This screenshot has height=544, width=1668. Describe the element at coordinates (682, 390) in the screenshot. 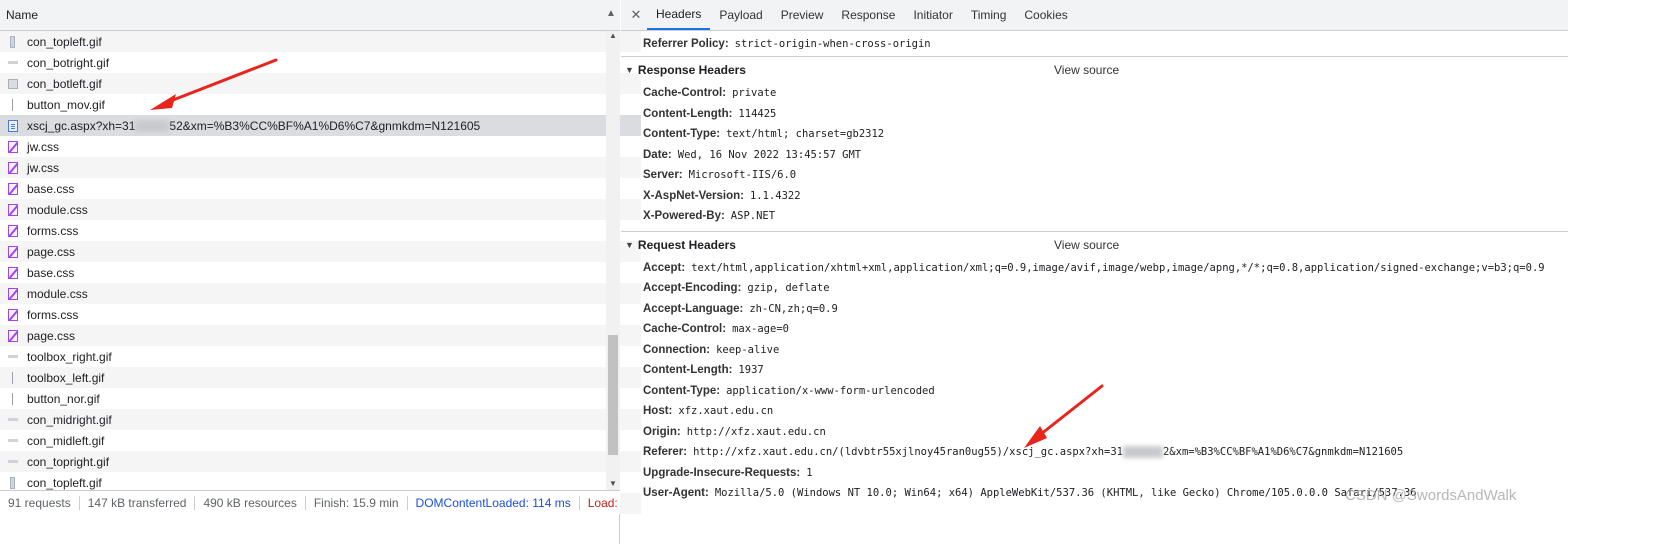

I see `header-key: Content-Type:` at that location.